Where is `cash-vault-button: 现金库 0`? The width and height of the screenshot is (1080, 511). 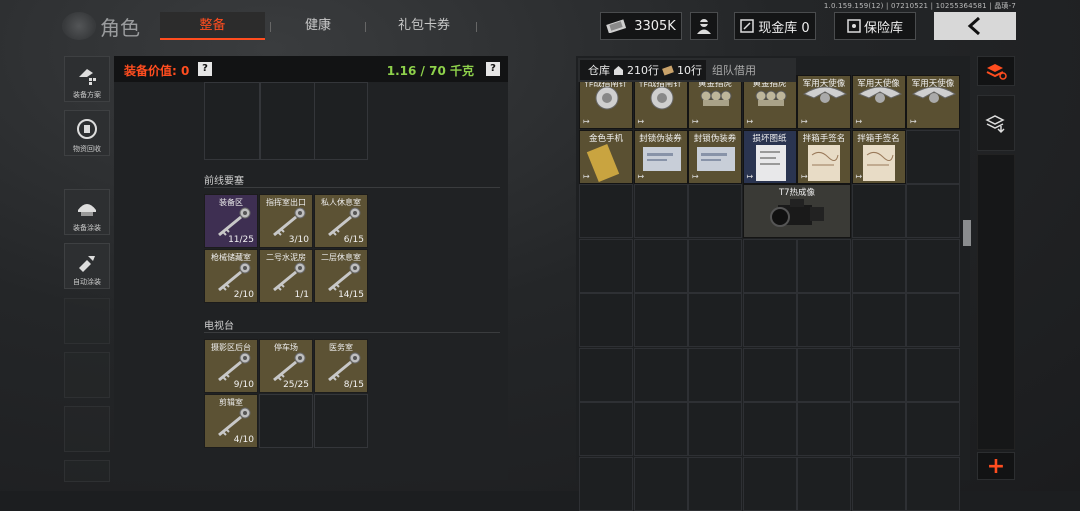
cash-vault-button: 现金库 0 is located at coordinates (775, 26).